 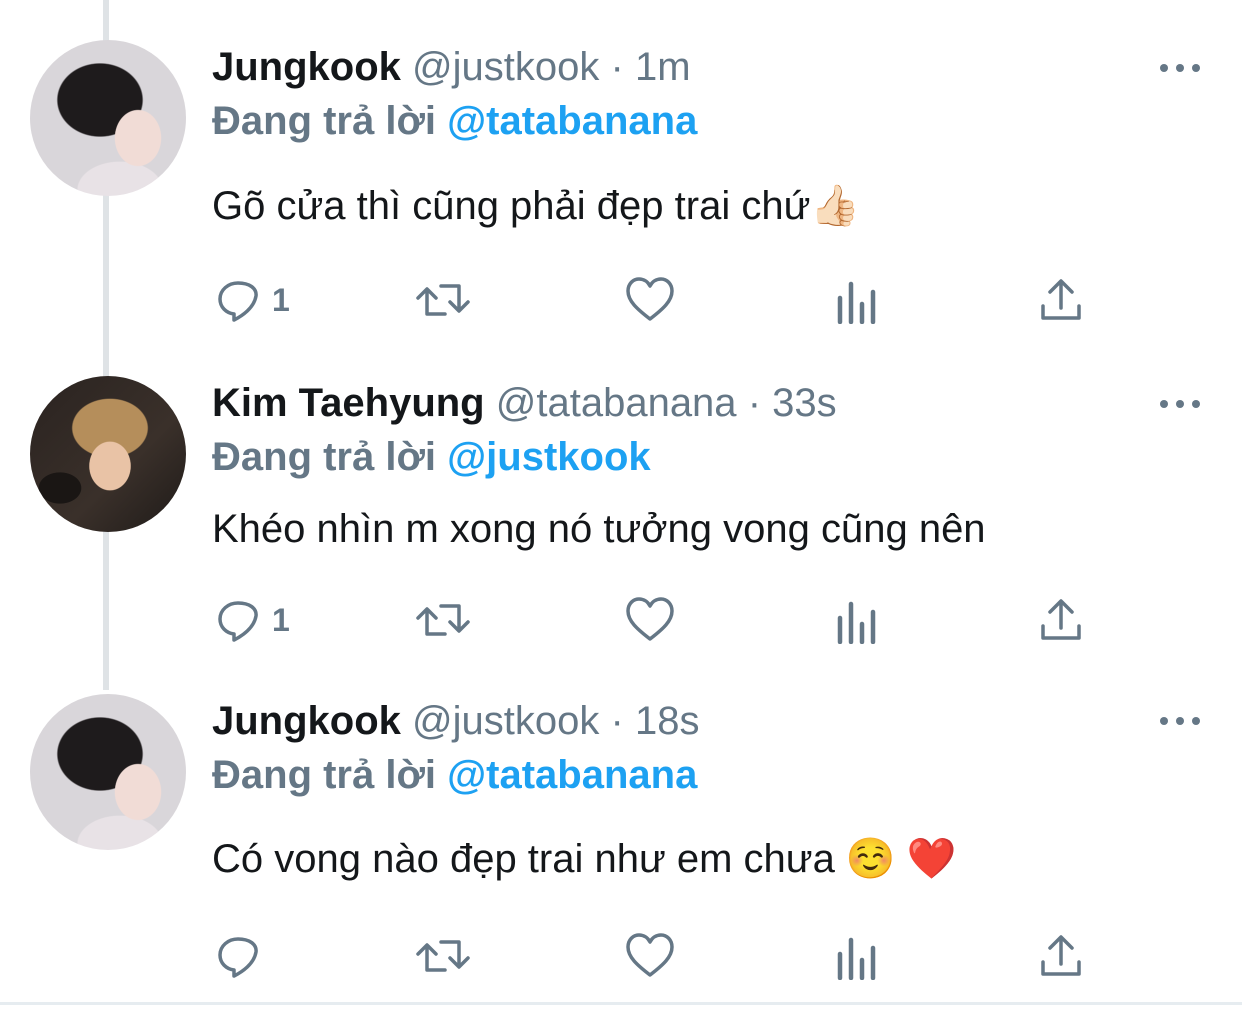 What do you see at coordinates (663, 67) in the screenshot?
I see `timestamp: 1m` at bounding box center [663, 67].